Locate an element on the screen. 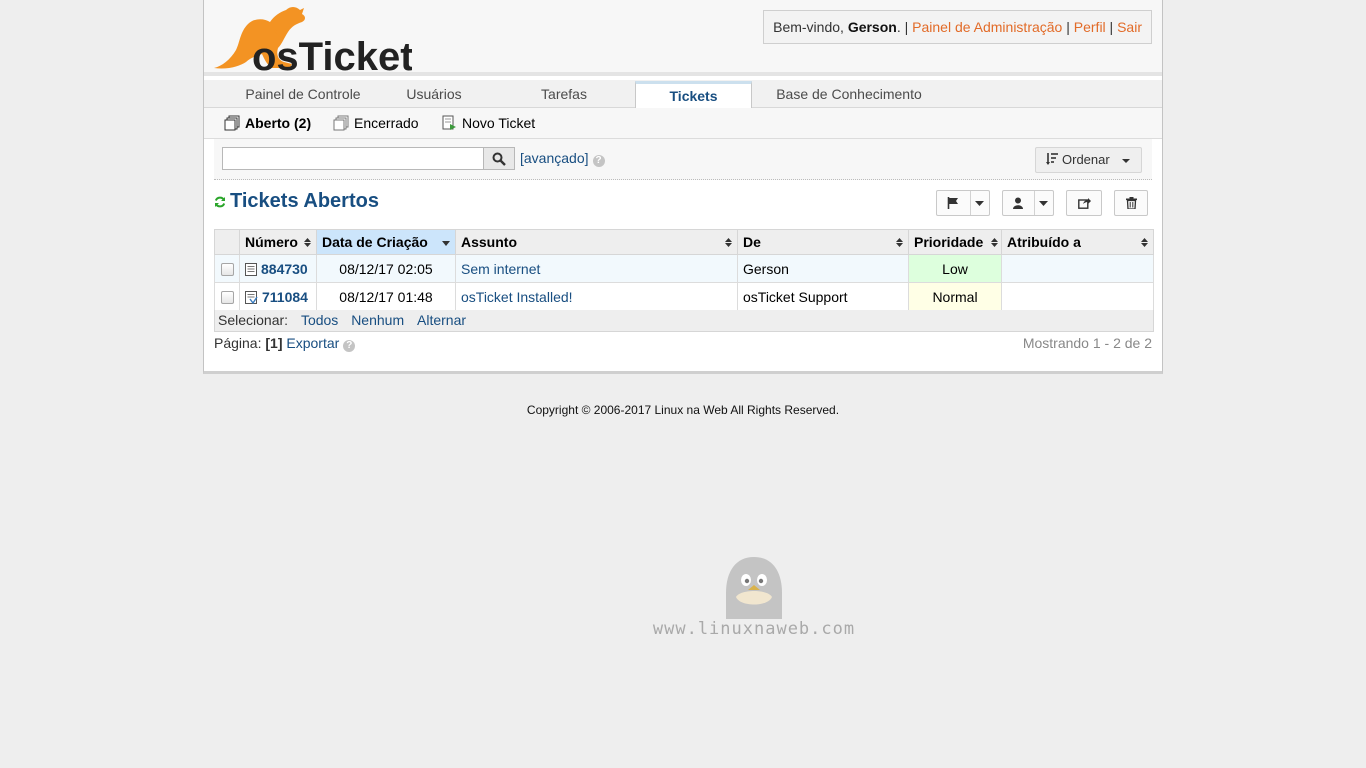  watermark: www.linuxnaweb.com is located at coordinates (754, 600).